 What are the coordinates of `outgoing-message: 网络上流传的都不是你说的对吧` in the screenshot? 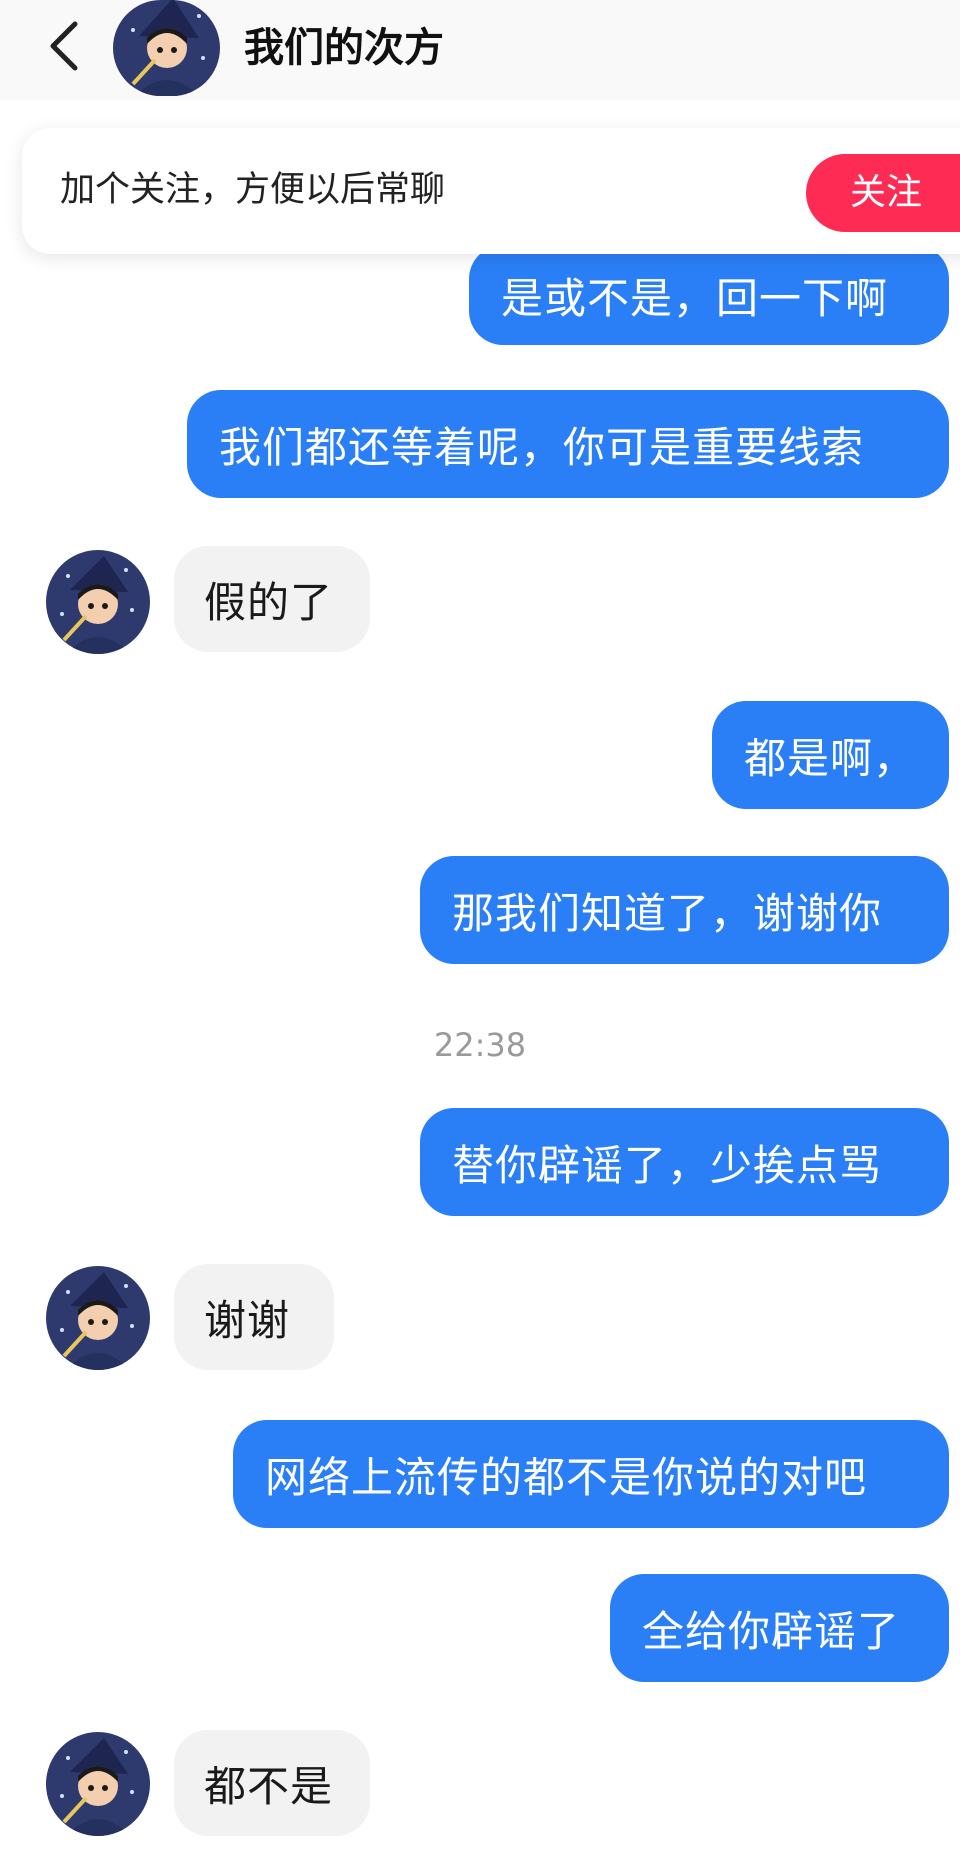 It's located at (591, 1474).